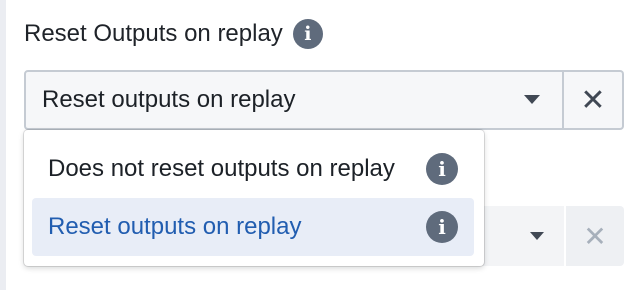 This screenshot has height=290, width=638. I want to click on menu-item-does-not-reset: Does not reset outputs on replay i, so click(253, 169).